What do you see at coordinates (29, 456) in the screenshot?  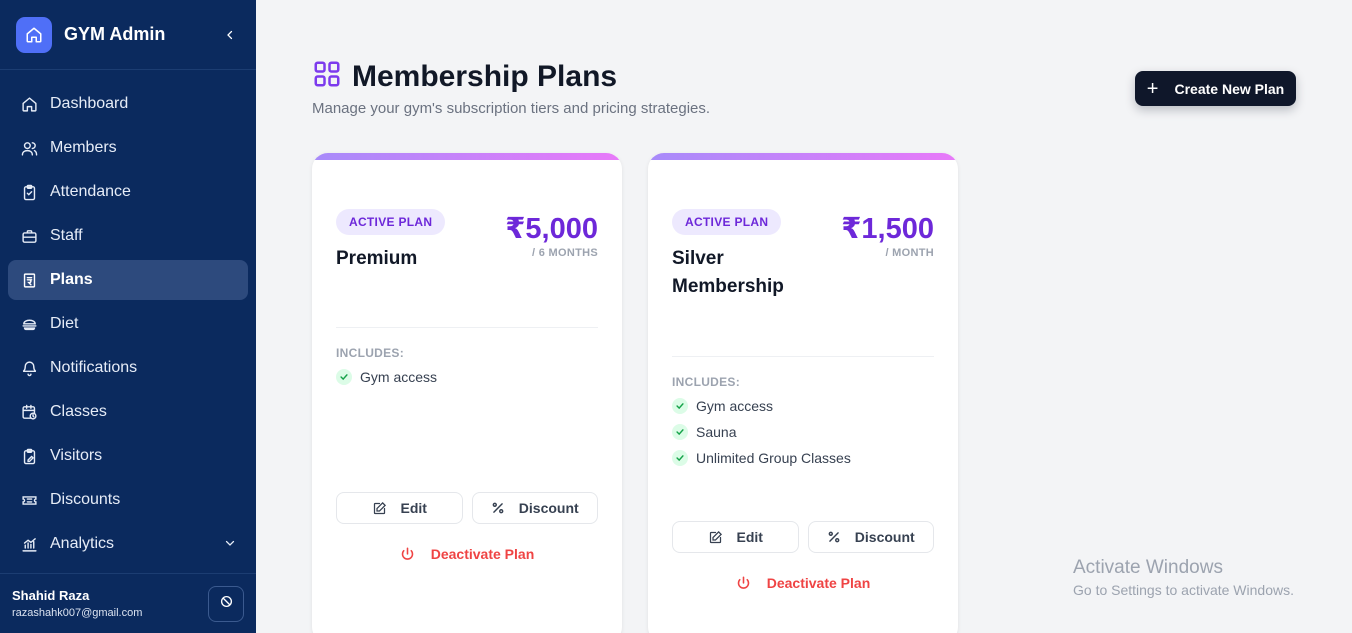 I see `clipboard-edit-icon` at bounding box center [29, 456].